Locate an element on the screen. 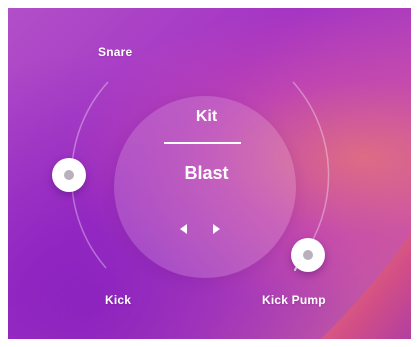 This screenshot has width=419, height=347. kick-pump-knob is located at coordinates (308, 255).